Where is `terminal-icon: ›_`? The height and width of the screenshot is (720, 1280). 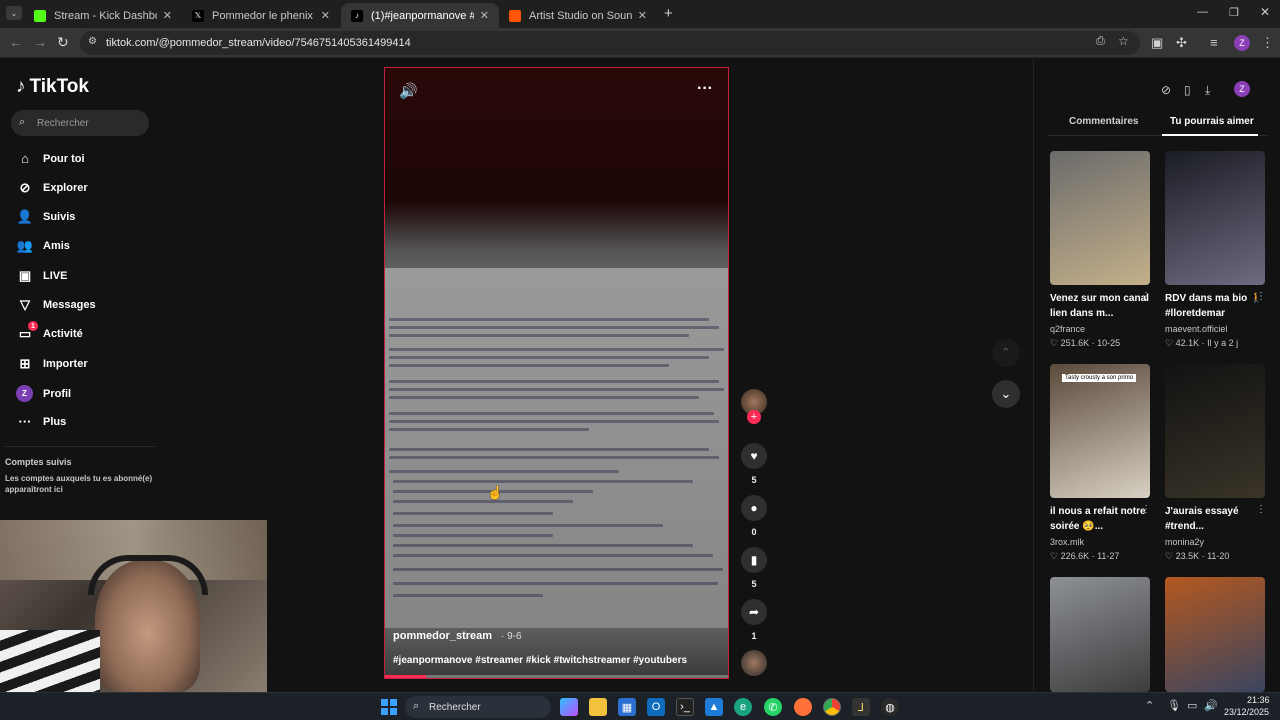
terminal-icon: ›_ is located at coordinates (685, 707).